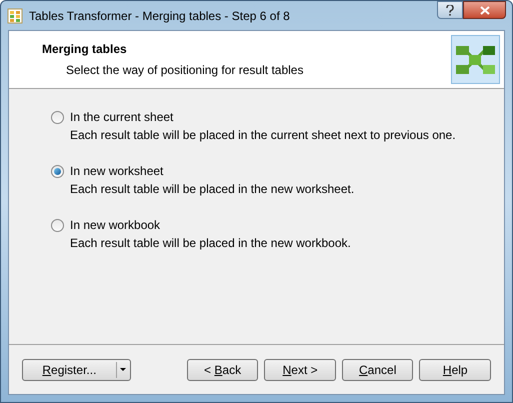 This screenshot has height=403, width=513. Describe the element at coordinates (117, 171) in the screenshot. I see `option-label: In new worksheet` at that location.